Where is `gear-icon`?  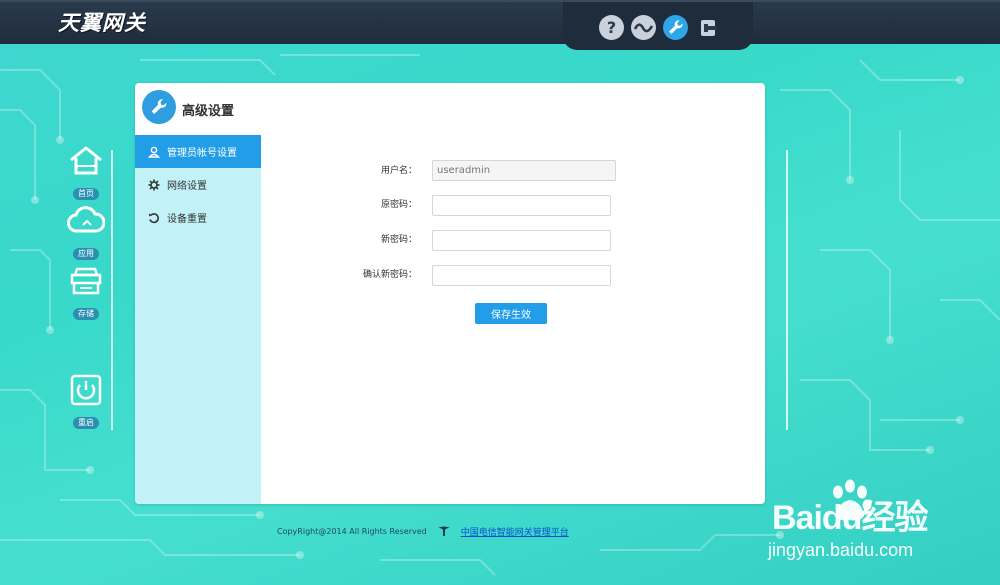
gear-icon is located at coordinates (154, 185).